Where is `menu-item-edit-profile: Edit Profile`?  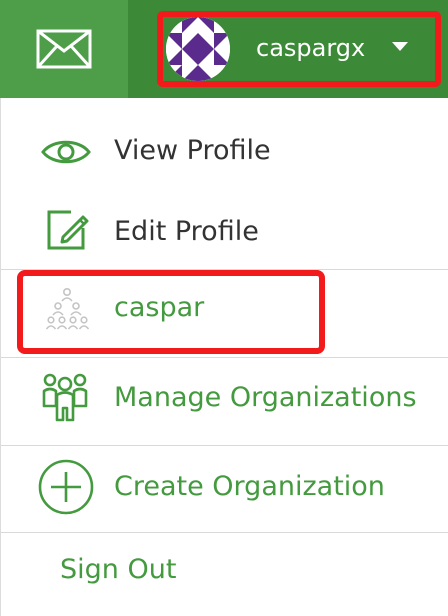
menu-item-edit-profile: Edit Profile is located at coordinates (224, 226).